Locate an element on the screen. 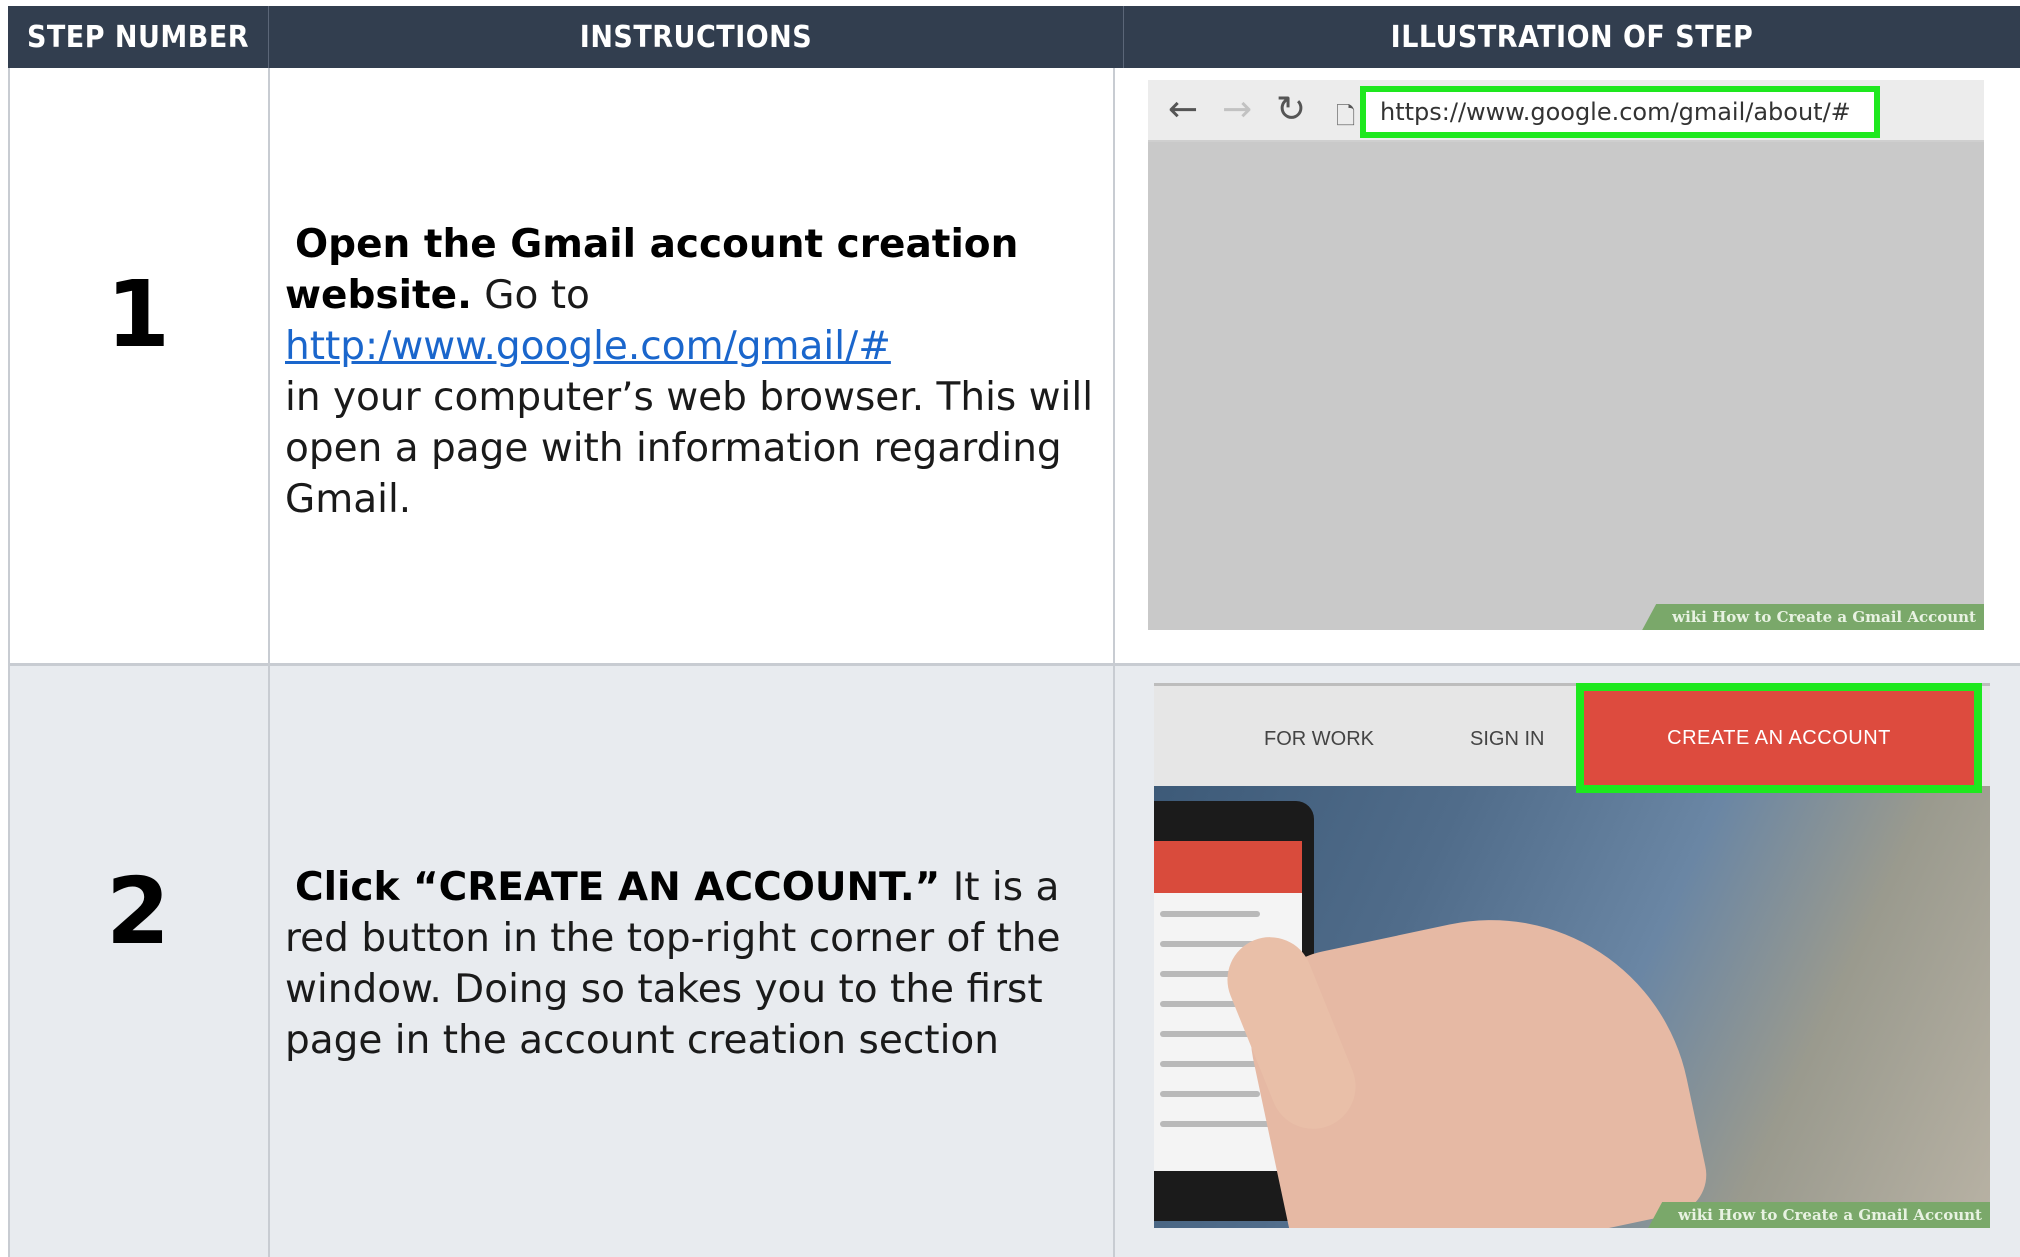  header-instructions: INSTRUCTIONS is located at coordinates (696, 37).